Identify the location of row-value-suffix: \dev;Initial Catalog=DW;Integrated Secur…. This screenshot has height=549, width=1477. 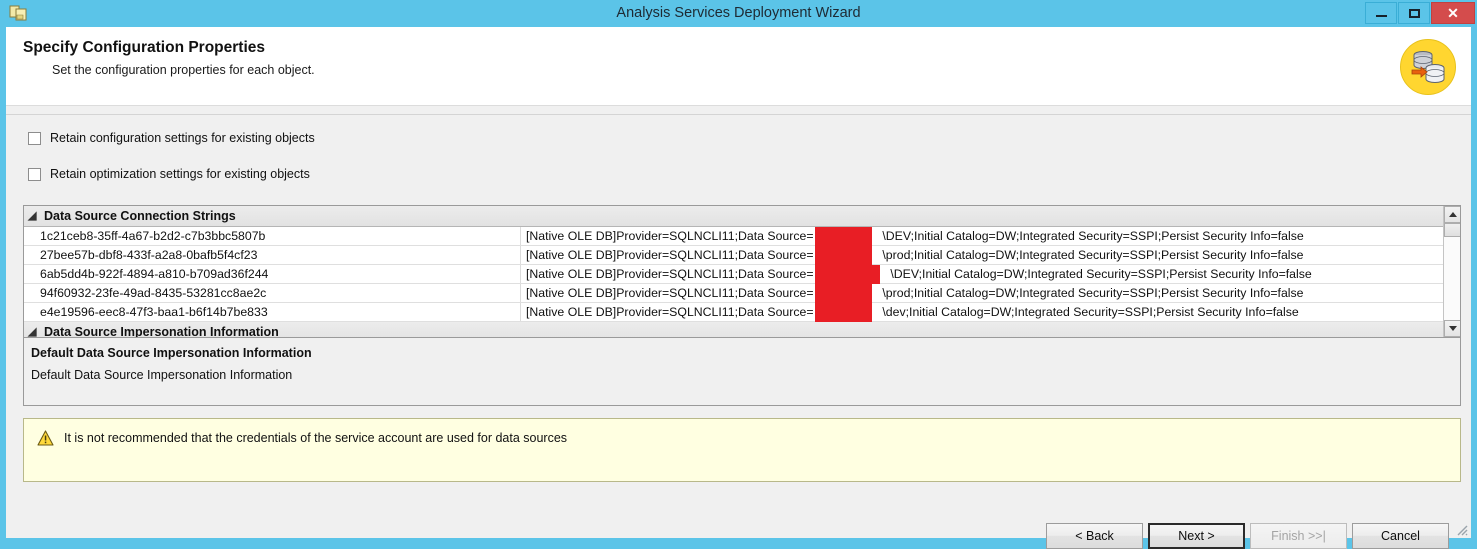
(1090, 312).